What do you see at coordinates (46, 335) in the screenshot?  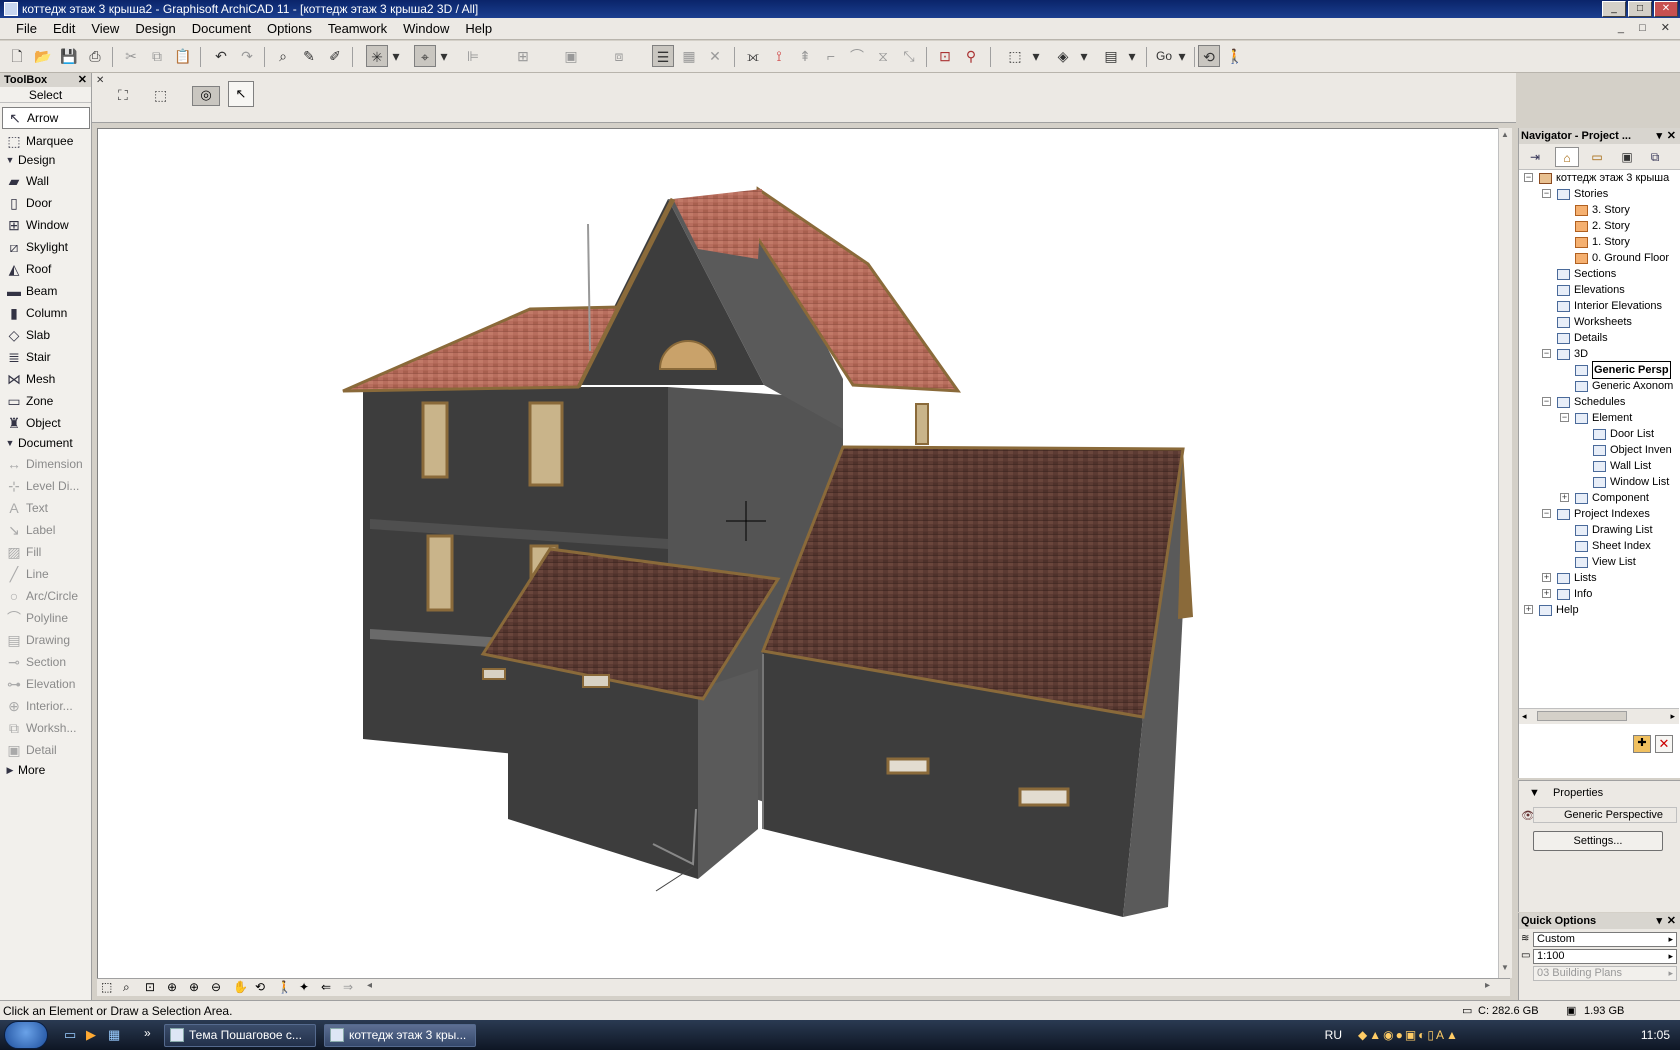 I see `tool-slab: ◇ Slab` at bounding box center [46, 335].